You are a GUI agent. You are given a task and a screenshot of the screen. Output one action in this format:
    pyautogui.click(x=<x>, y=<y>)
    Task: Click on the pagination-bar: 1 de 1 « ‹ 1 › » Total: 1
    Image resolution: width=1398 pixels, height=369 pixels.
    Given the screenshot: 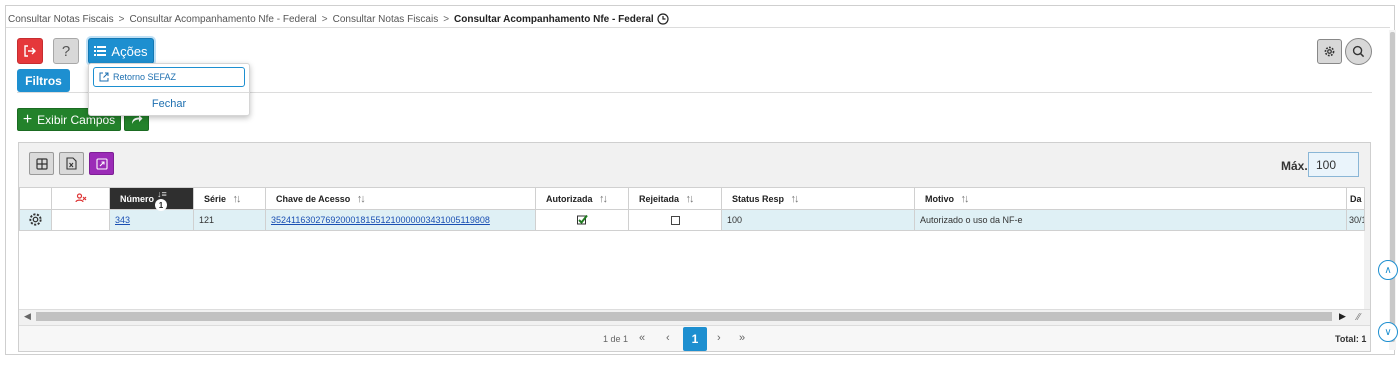 What is the action you would take?
    pyautogui.click(x=694, y=338)
    